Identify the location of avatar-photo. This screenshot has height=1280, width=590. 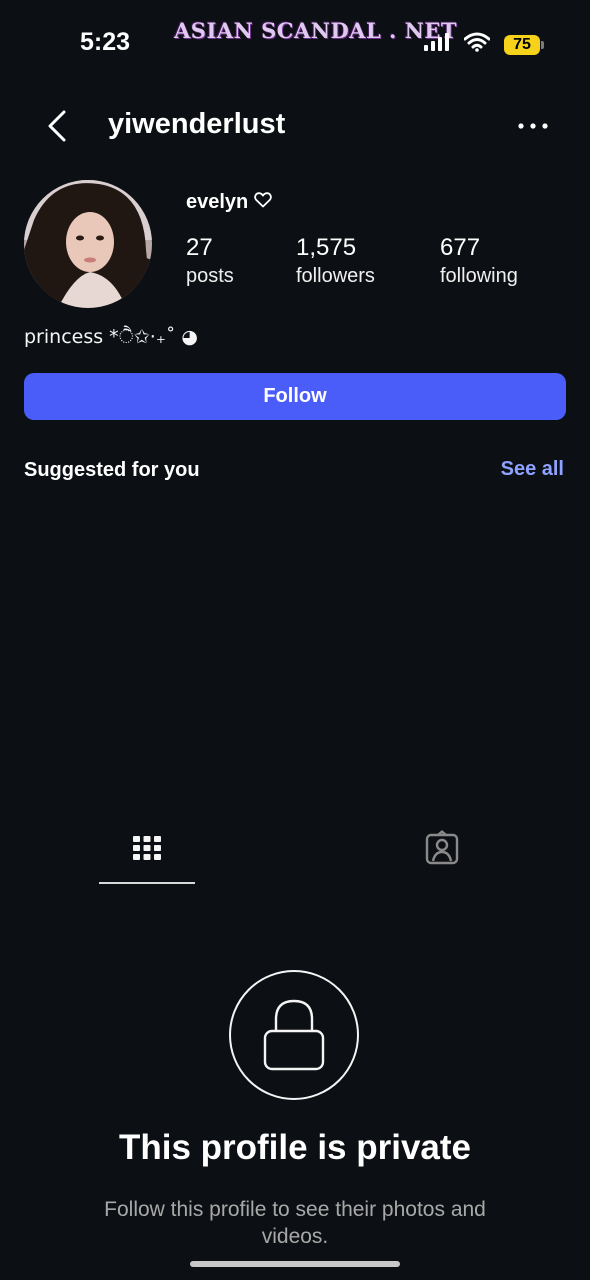
(88, 244).